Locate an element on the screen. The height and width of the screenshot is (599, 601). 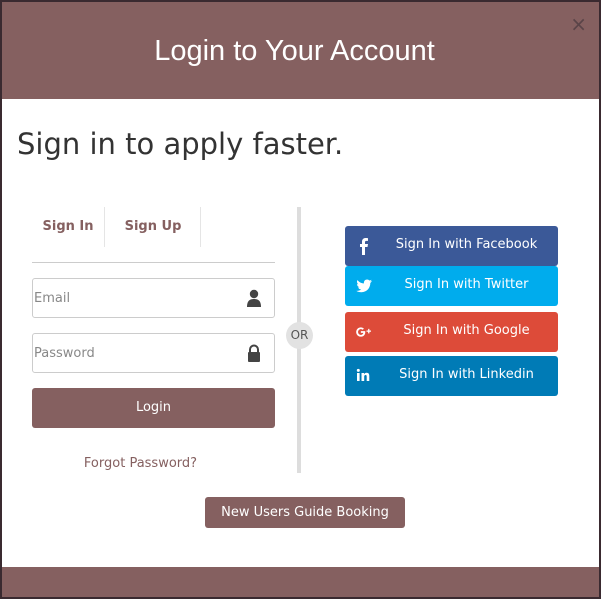
facebook-signin-label: Sign In with Facebook is located at coordinates (466, 244).